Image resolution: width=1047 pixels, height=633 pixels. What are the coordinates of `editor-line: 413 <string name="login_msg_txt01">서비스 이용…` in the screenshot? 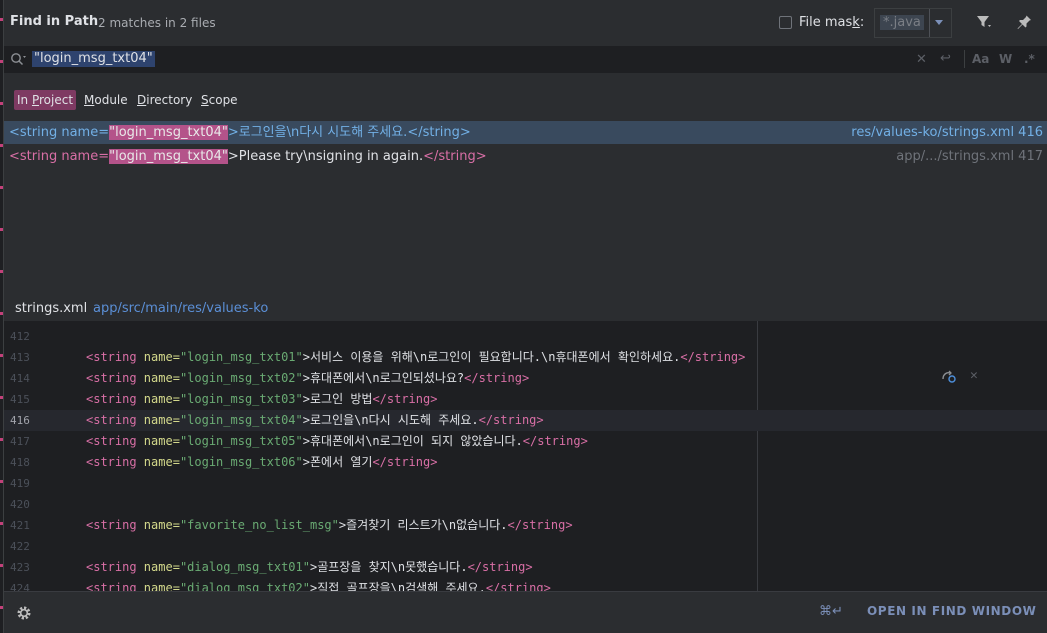 It's located at (525, 357).